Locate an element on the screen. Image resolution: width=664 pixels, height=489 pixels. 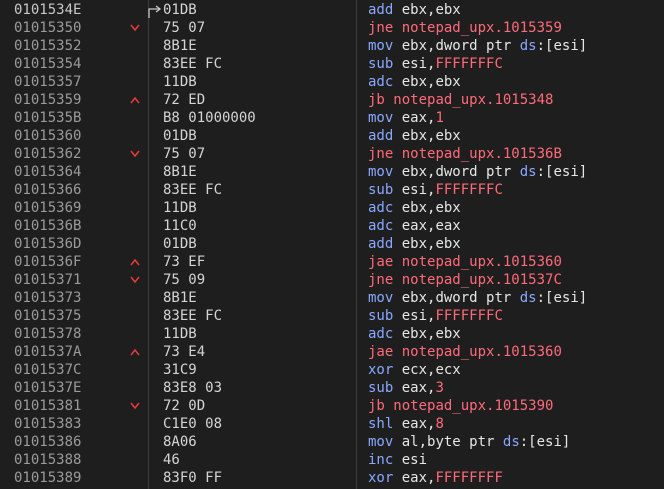
address: 01015364 is located at coordinates (48, 172).